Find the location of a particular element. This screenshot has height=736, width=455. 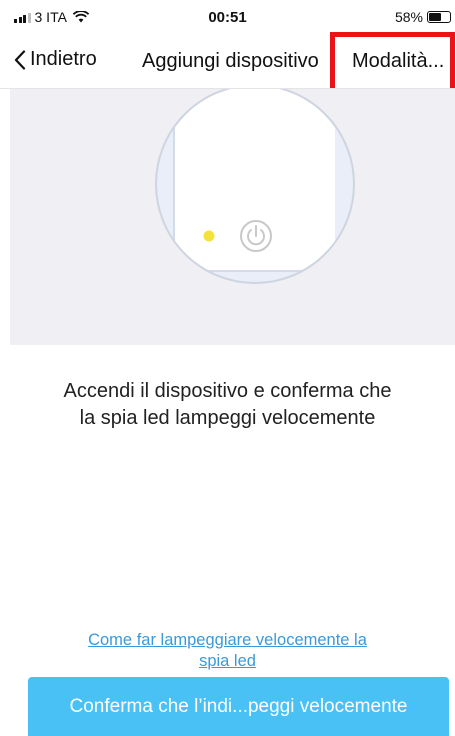

device-illustration is located at coordinates (255, 186).